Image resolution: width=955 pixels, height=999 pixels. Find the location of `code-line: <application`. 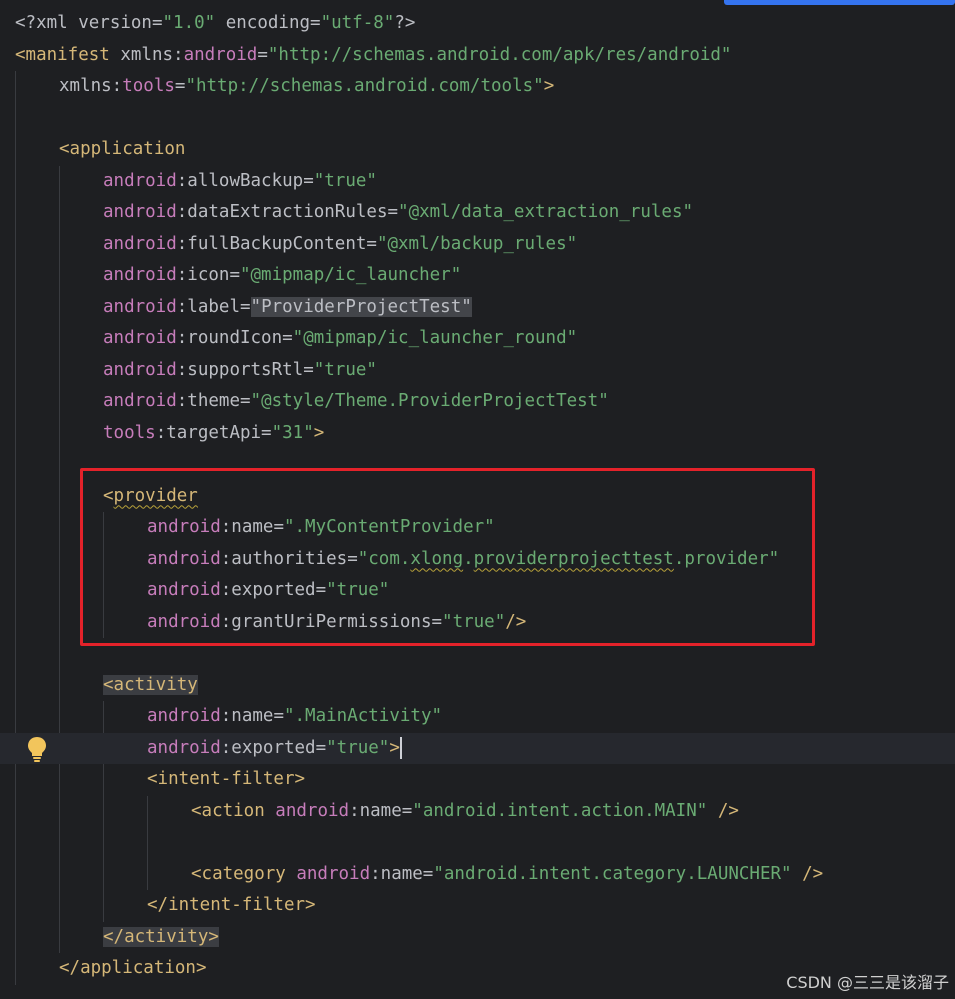

code-line: <application is located at coordinates (477, 149).